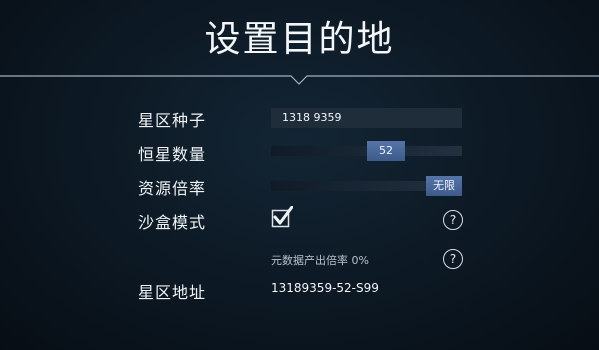 The image size is (599, 350). I want to click on star-count-slider-knob: 52, so click(386, 151).